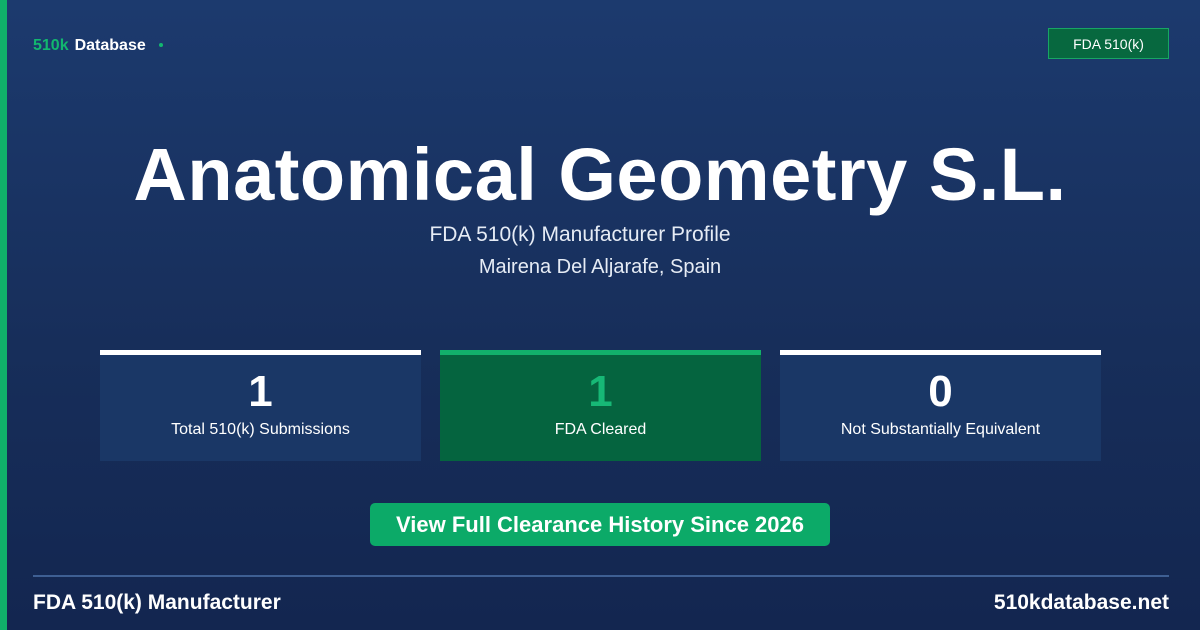 The image size is (1200, 630). What do you see at coordinates (51, 45) in the screenshot?
I see `brand-logo-part1: 510k` at bounding box center [51, 45].